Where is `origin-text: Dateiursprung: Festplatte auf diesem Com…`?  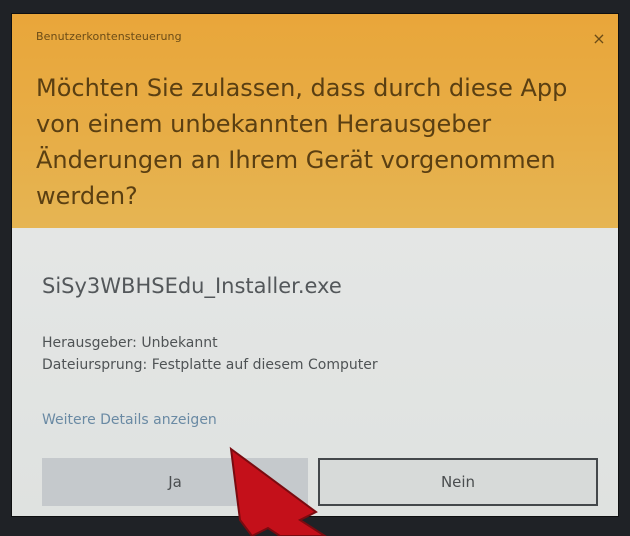 origin-text: Dateiursprung: Festplatte auf diesem Com… is located at coordinates (210, 365).